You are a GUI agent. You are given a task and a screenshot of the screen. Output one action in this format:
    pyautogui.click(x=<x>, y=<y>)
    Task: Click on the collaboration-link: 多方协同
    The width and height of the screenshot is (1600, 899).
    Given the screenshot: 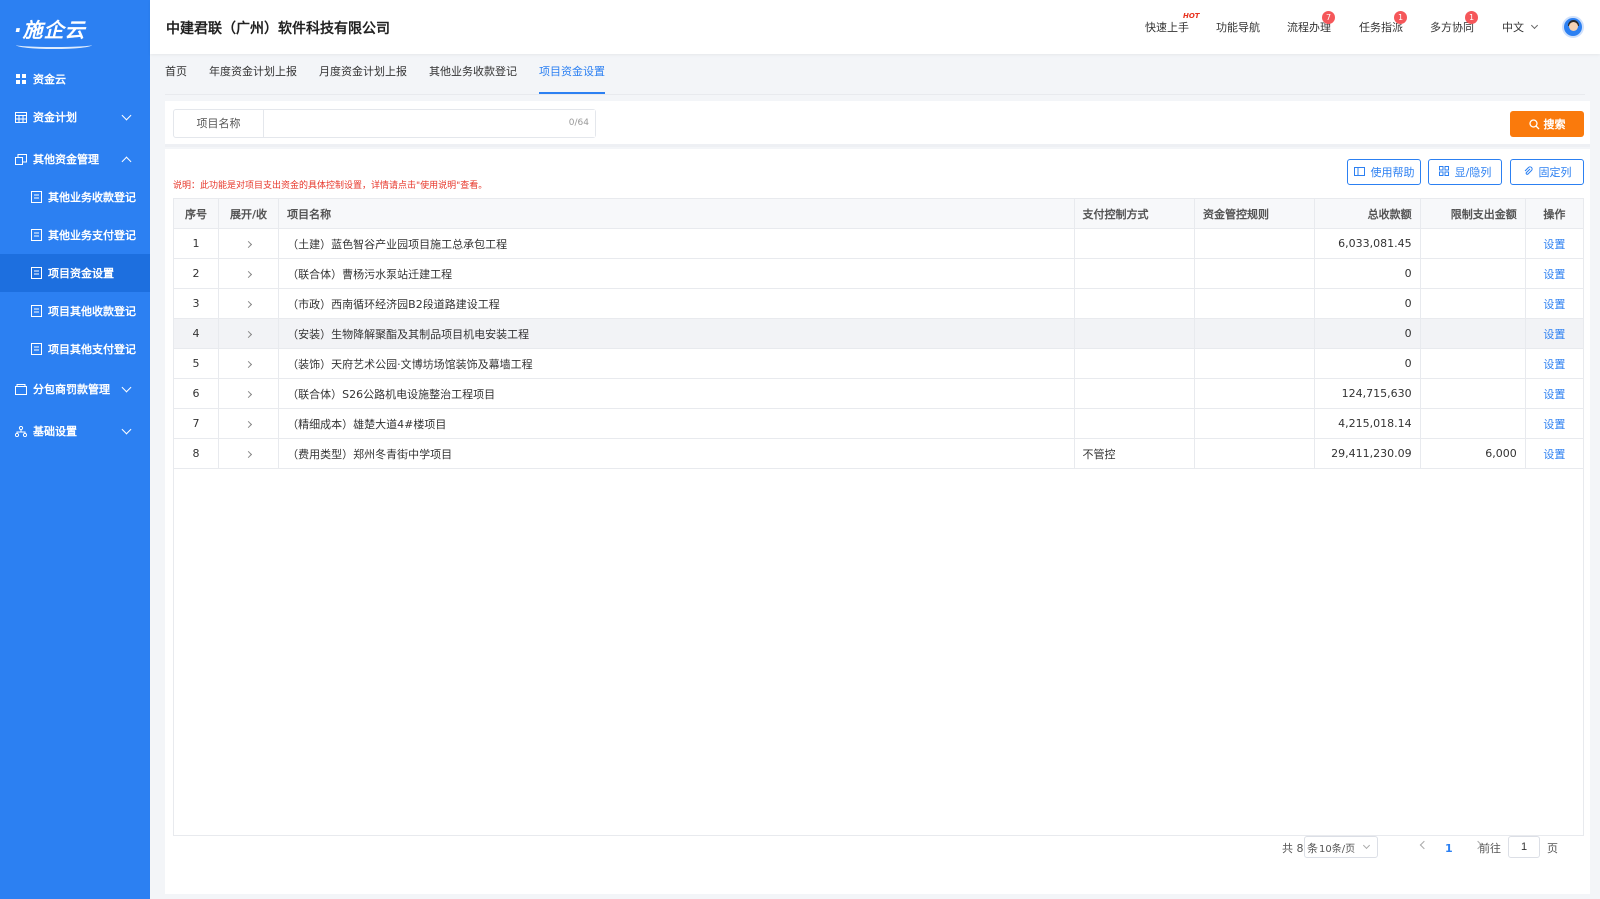 What is the action you would take?
    pyautogui.click(x=1452, y=27)
    